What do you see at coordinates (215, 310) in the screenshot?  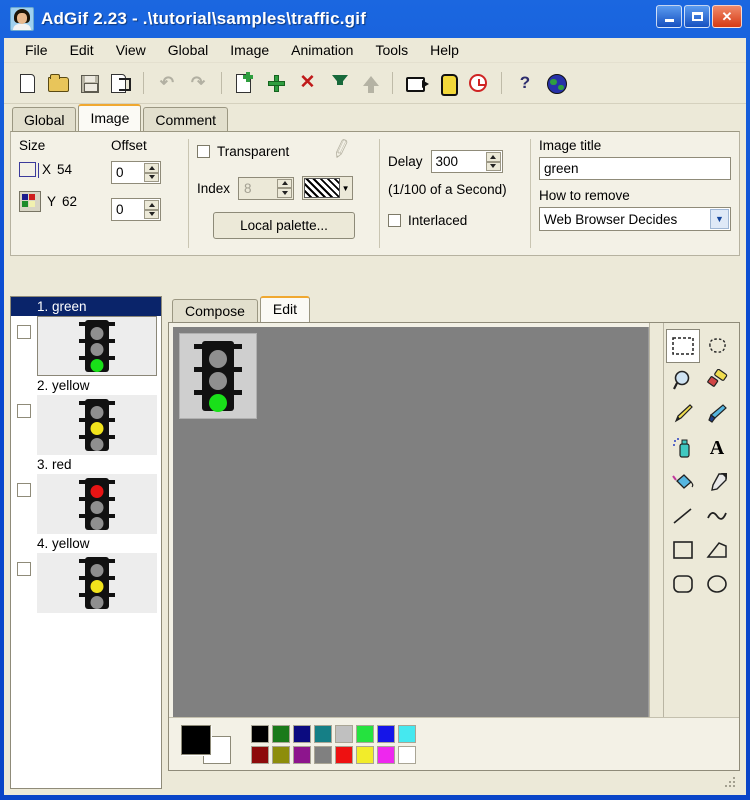 I see `tab-compose: Compose` at bounding box center [215, 310].